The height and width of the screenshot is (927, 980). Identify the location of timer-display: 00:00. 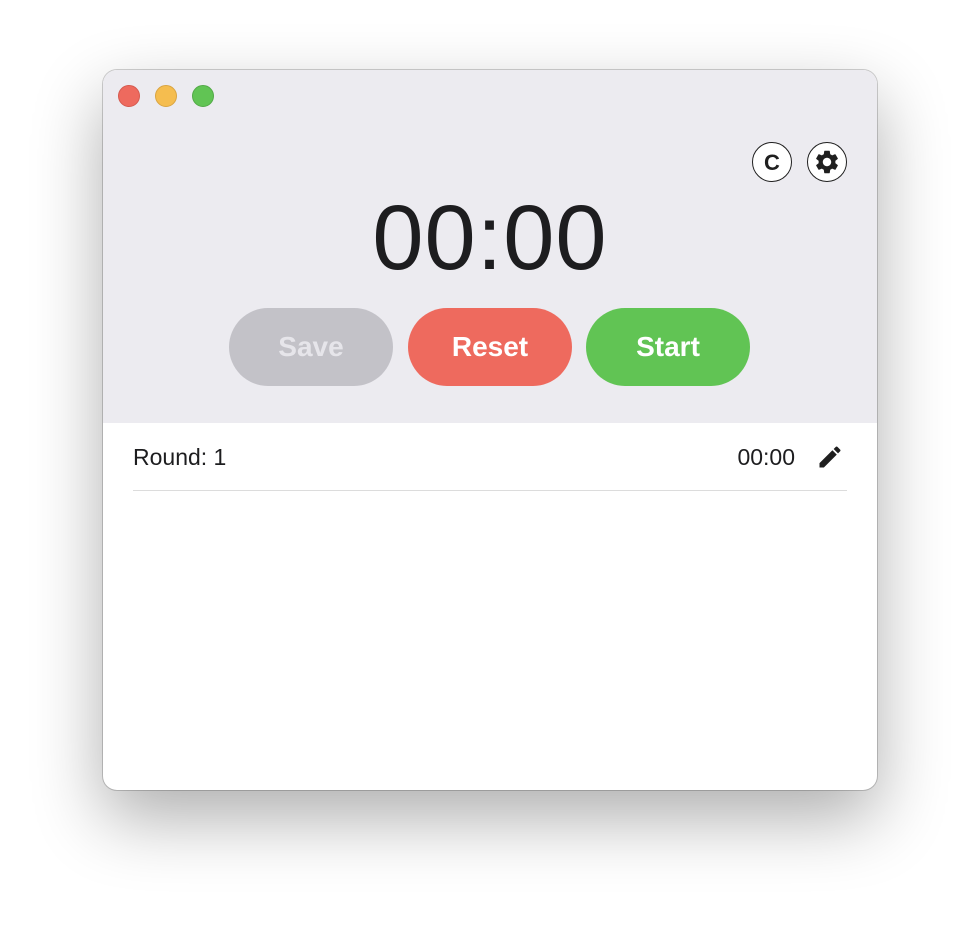
(490, 238).